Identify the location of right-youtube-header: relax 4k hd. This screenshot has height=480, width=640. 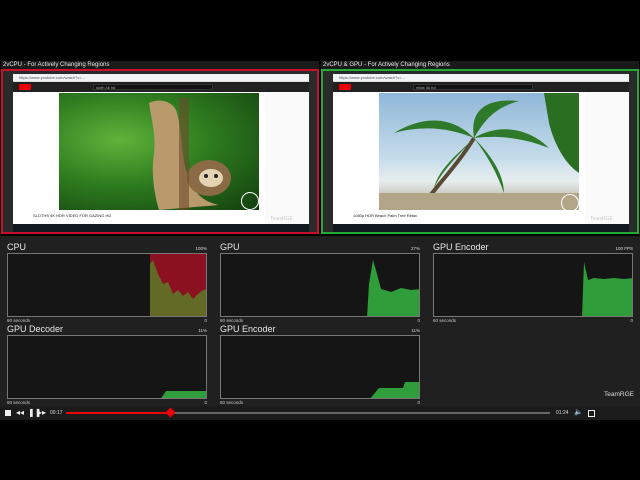
(481, 87).